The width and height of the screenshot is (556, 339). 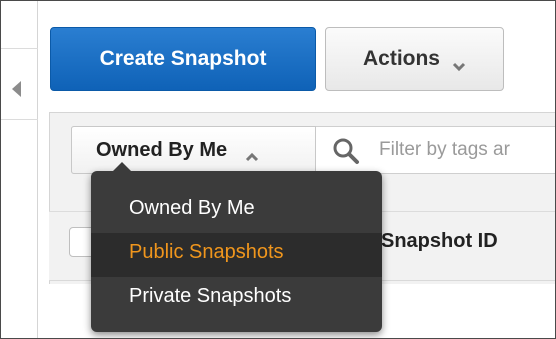 I want to click on search-input, so click(x=467, y=150).